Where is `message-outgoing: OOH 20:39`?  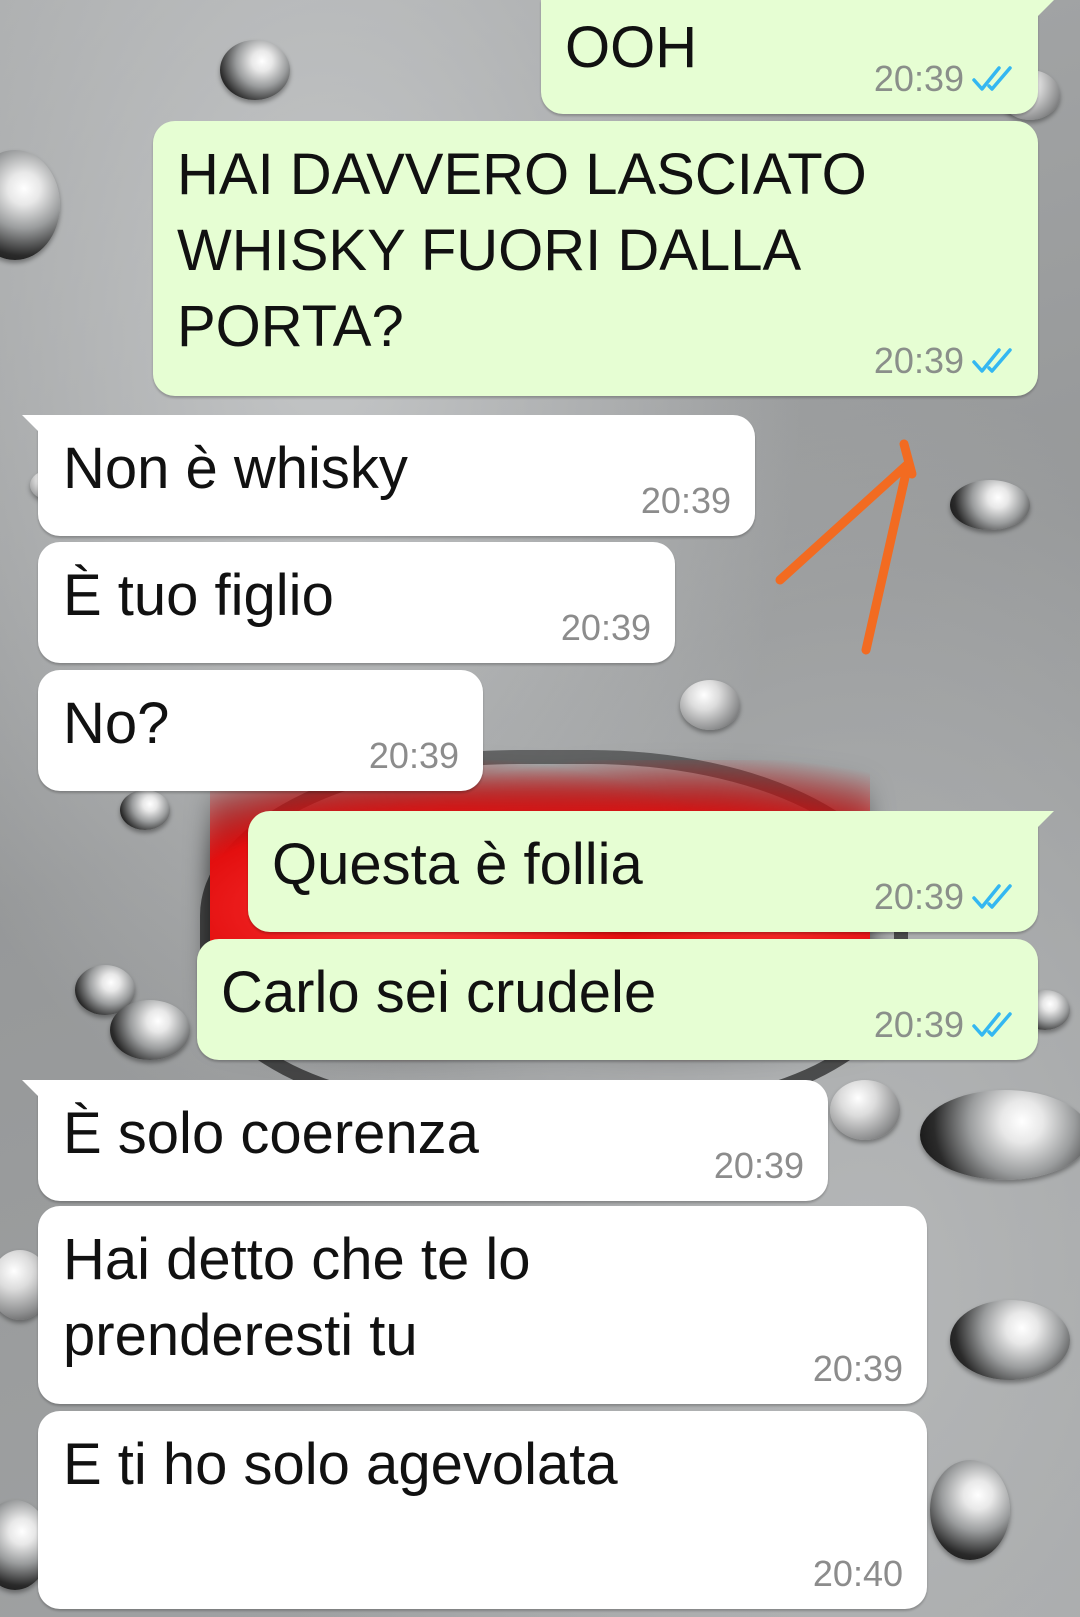 message-outgoing: OOH 20:39 is located at coordinates (797, 57).